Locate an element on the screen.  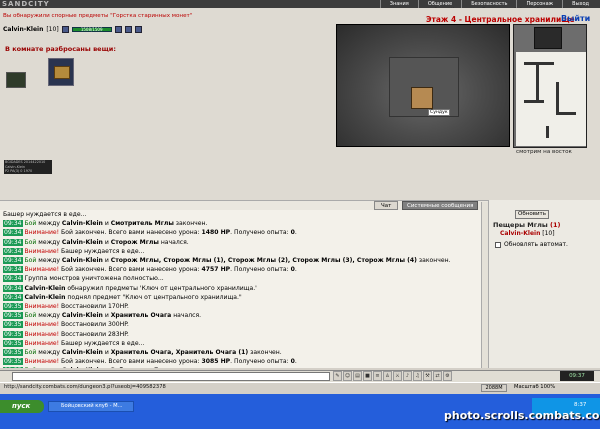
music-icon: ♪ is located at coordinates (407, 376).